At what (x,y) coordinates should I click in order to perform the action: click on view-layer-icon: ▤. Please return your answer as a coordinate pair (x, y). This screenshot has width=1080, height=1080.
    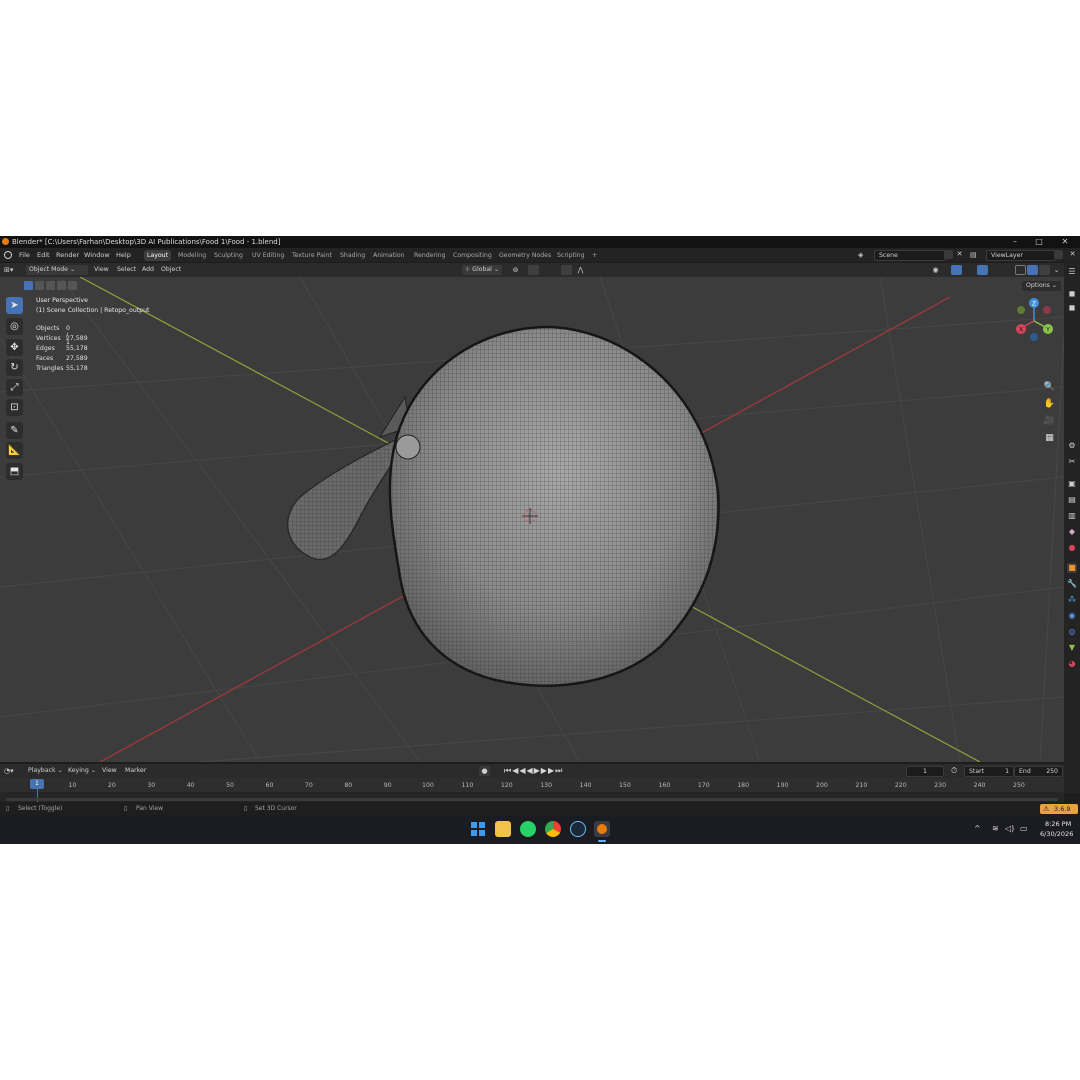
    Looking at the image, I should click on (977, 255).